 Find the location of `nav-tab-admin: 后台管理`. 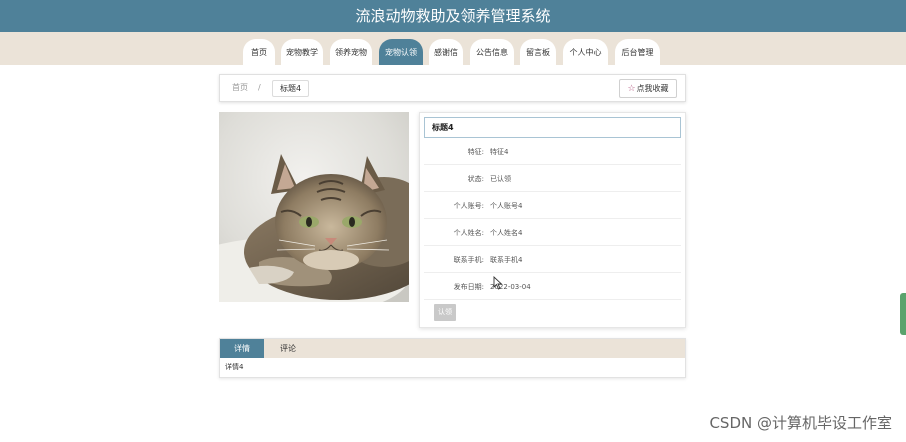

nav-tab-admin: 后台管理 is located at coordinates (637, 52).